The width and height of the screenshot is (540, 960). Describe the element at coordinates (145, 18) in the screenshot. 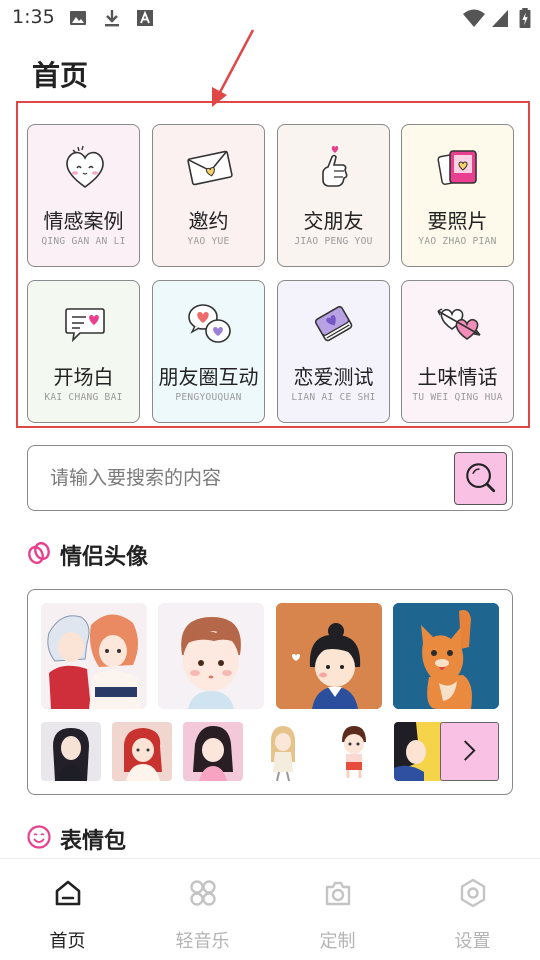

I see `font-icon` at that location.